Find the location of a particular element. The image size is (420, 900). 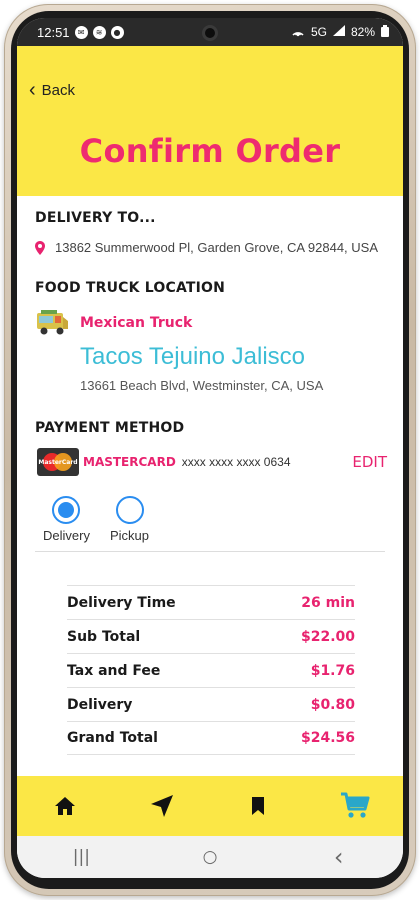

pickup-option: Pickup is located at coordinates (129, 519).